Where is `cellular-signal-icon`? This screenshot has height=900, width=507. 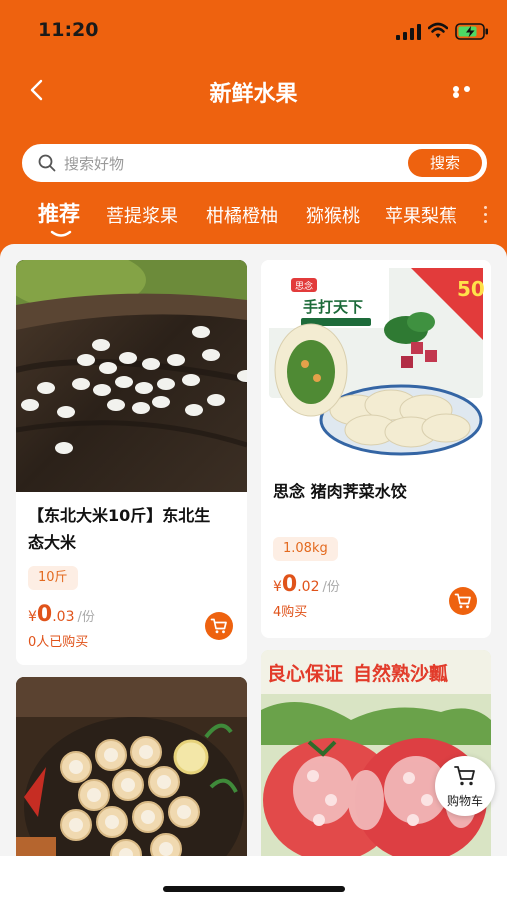
cellular-signal-icon is located at coordinates (408, 32).